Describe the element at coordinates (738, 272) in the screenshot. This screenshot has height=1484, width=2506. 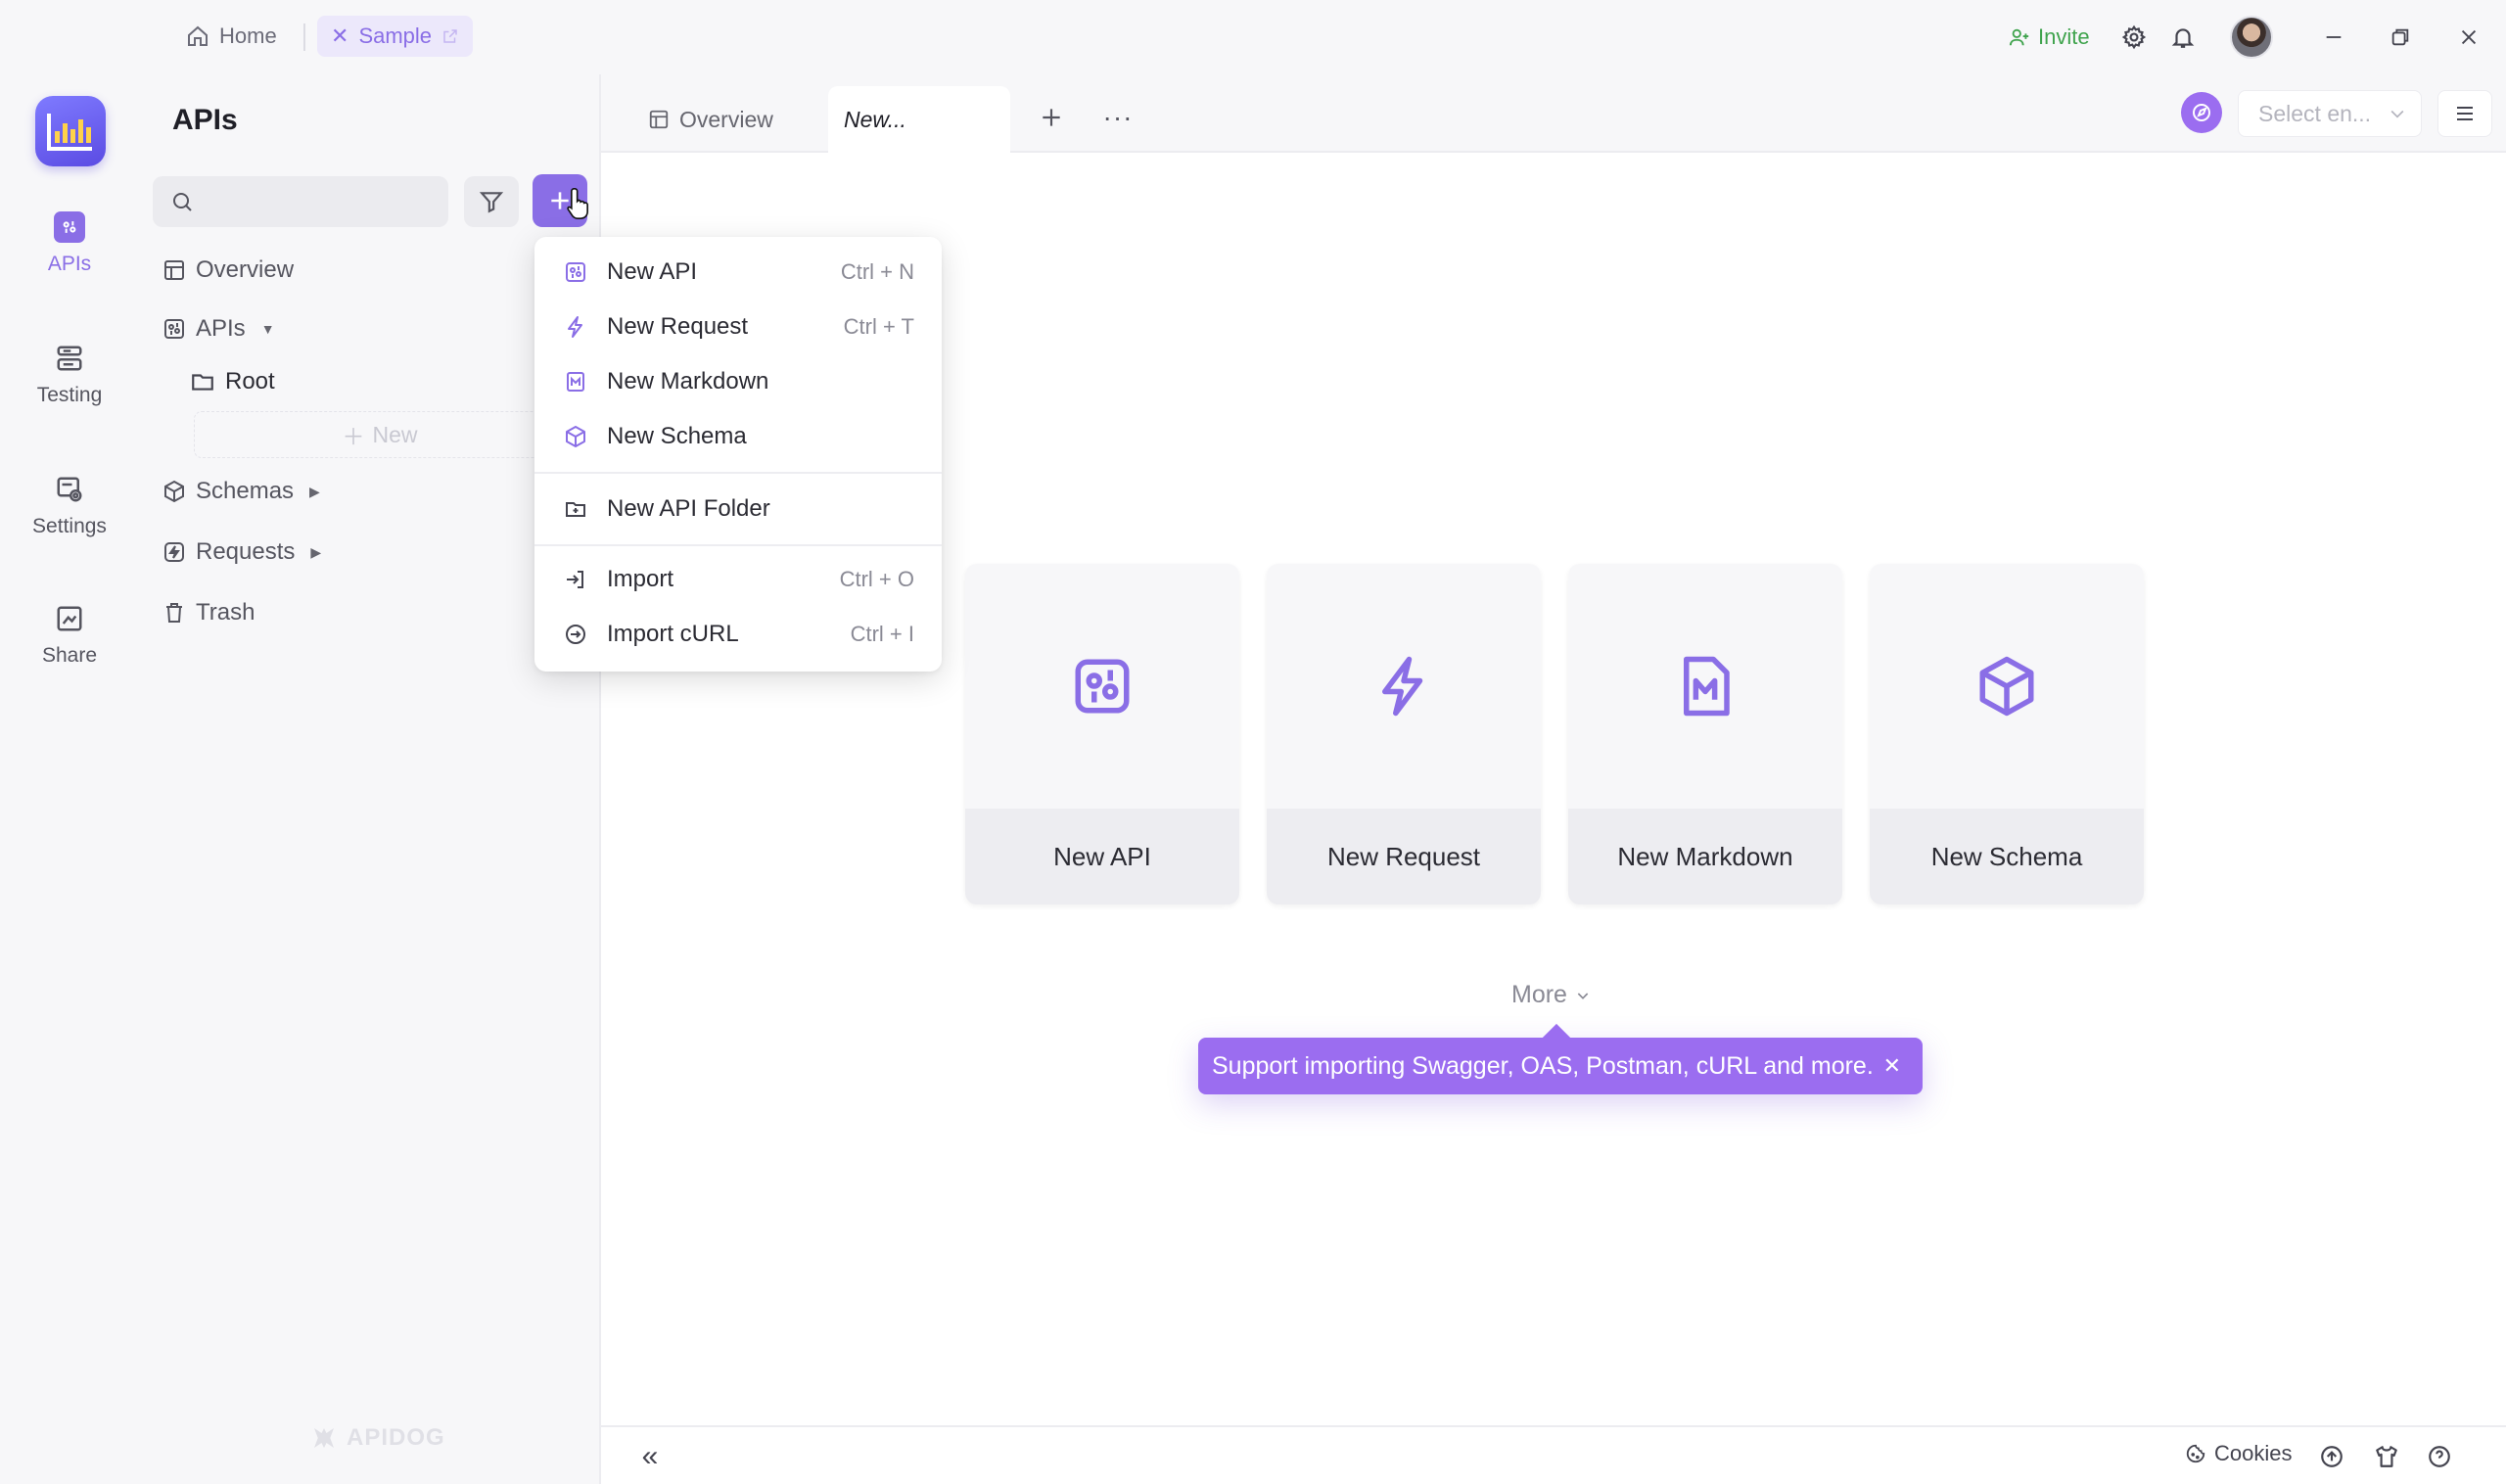
I see `menu-item-new-api: New API Ctrl + N` at that location.